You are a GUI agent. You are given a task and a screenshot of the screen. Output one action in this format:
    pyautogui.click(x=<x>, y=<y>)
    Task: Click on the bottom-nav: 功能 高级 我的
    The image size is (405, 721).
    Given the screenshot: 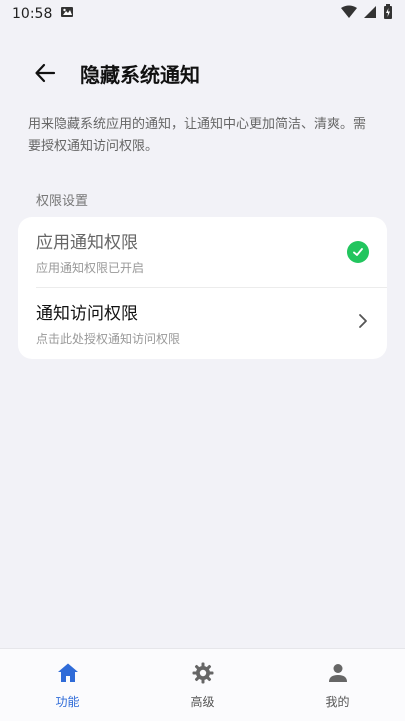 What is the action you would take?
    pyautogui.click(x=202, y=684)
    